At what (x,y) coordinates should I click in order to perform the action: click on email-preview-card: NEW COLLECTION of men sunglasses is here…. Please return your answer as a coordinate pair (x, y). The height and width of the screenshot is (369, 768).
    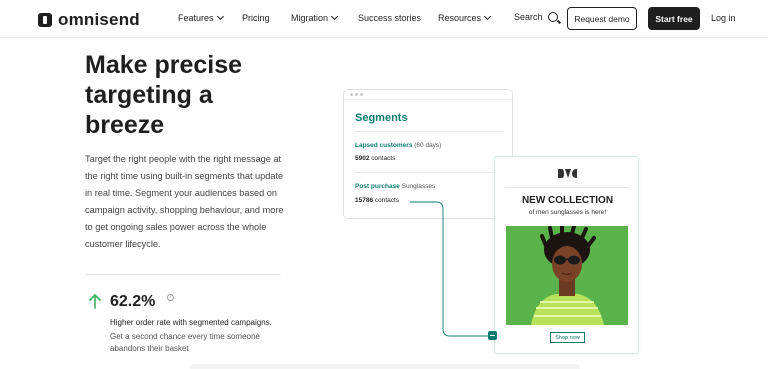
    Looking at the image, I should click on (566, 255).